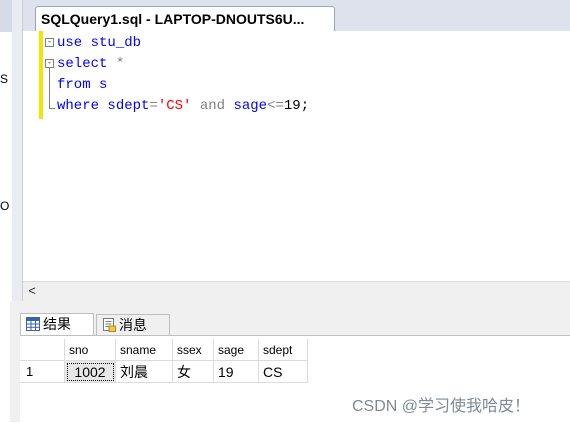 This screenshot has height=423, width=570. I want to click on code-token: use, so click(70, 43).